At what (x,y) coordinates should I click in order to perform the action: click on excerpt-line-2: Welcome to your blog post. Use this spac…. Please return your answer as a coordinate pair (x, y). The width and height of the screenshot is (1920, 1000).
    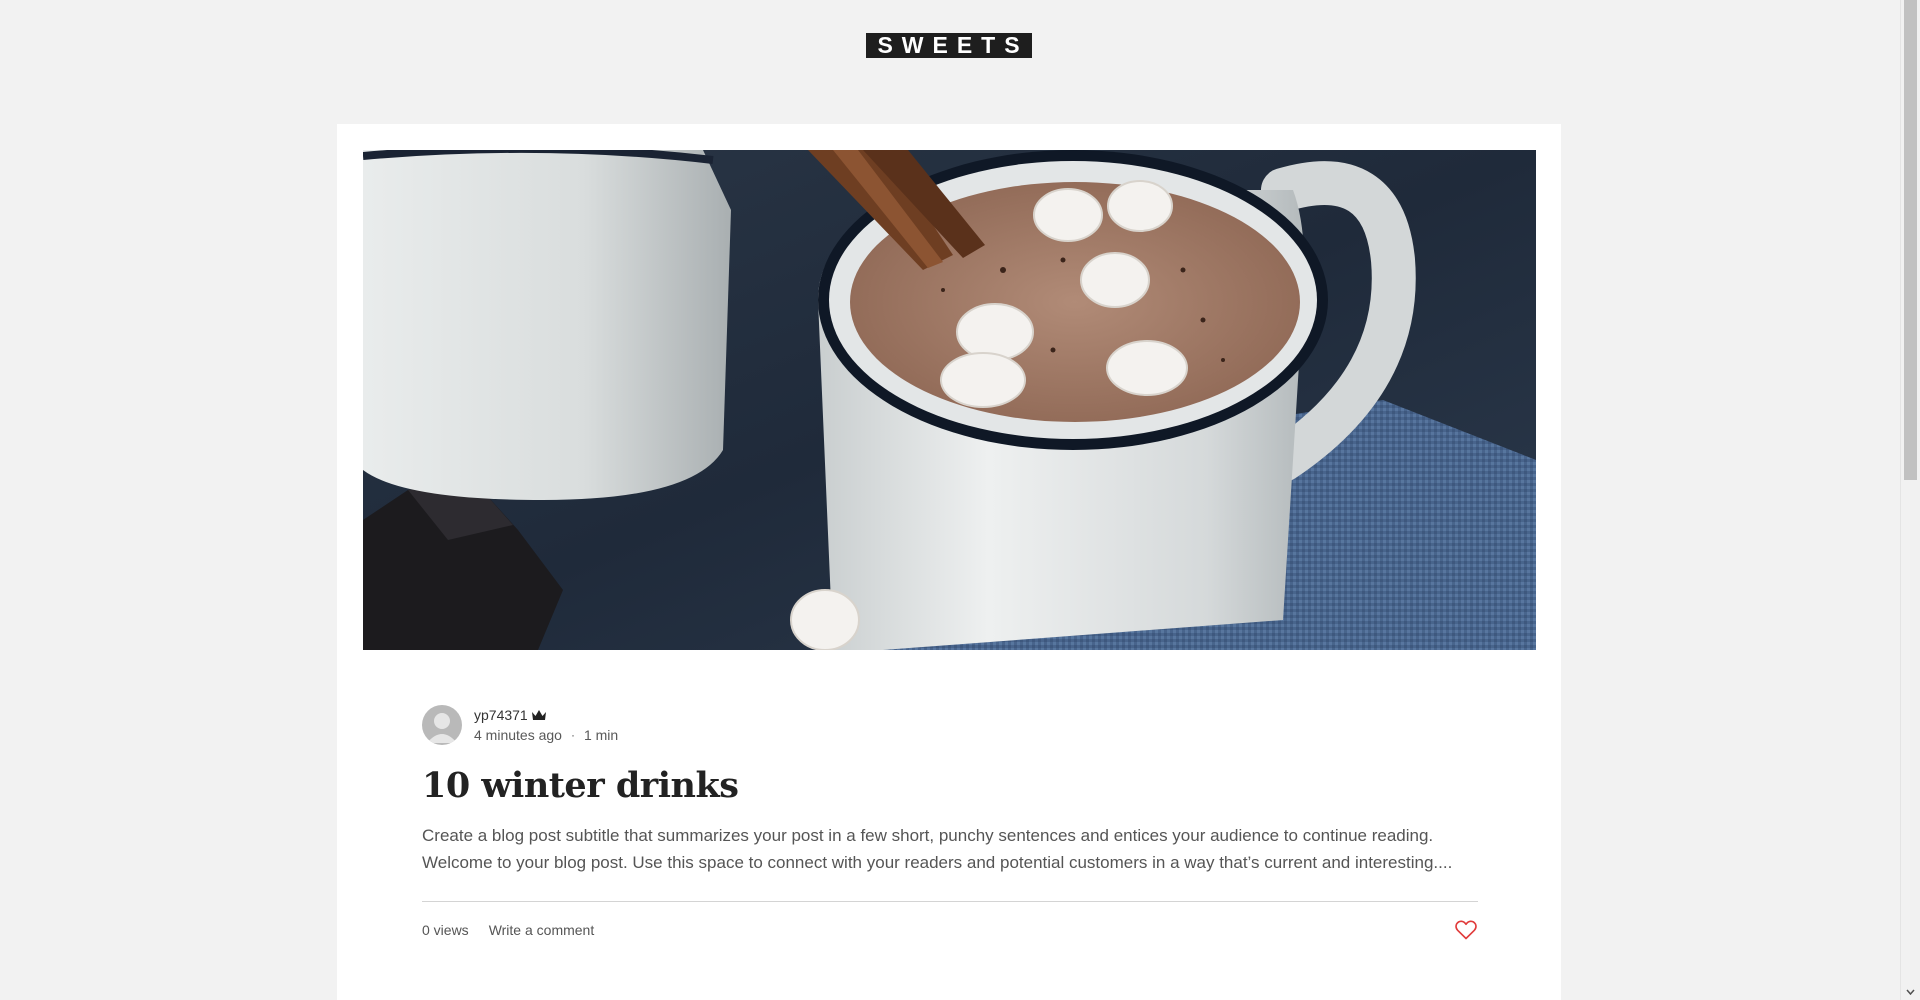
    Looking at the image, I should click on (937, 862).